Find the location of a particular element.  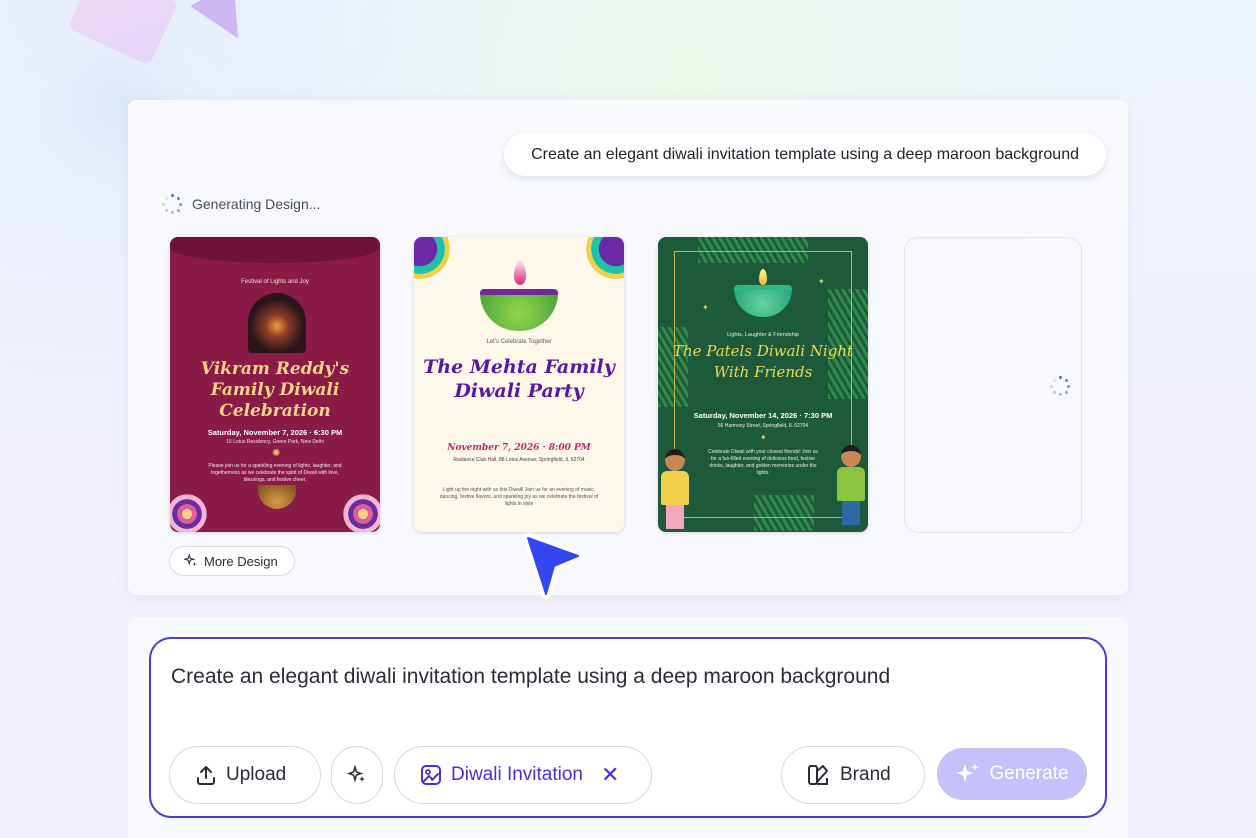

card-title: Vikram Reddy's Family Diwali Celebration is located at coordinates (275, 390).